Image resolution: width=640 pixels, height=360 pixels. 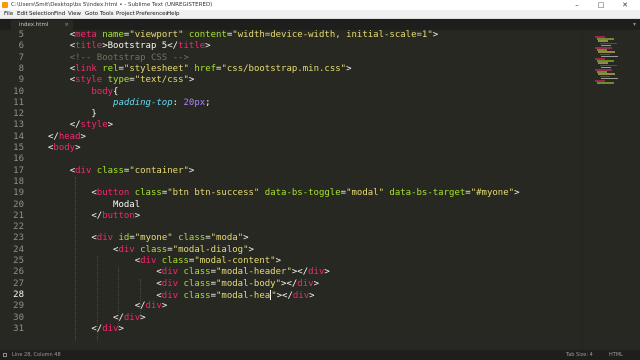 I want to click on tab-size-selector: Tab Size: 4, so click(x=579, y=355).